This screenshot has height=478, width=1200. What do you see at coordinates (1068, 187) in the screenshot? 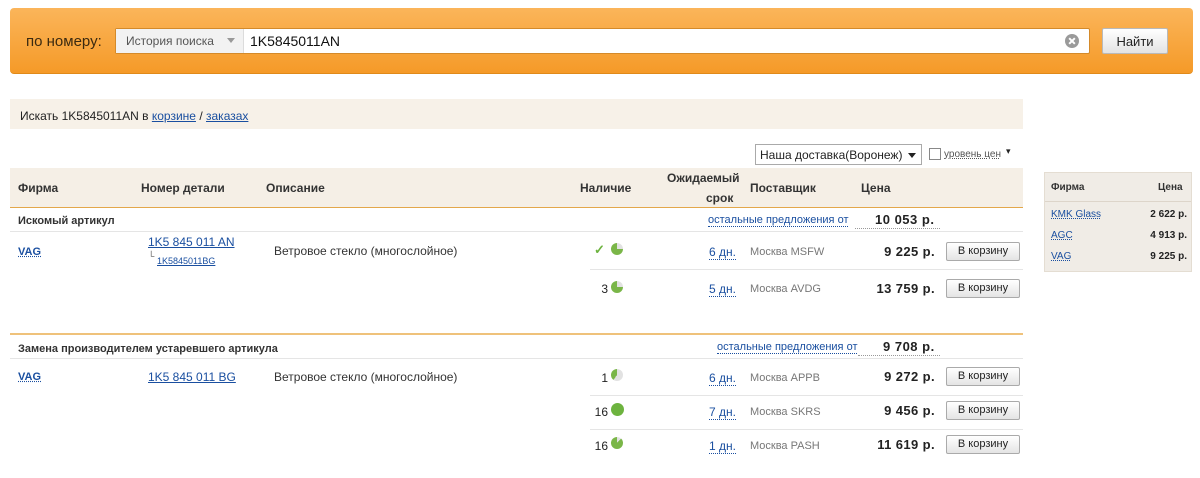
I see `side-header-firm: Фирма` at bounding box center [1068, 187].